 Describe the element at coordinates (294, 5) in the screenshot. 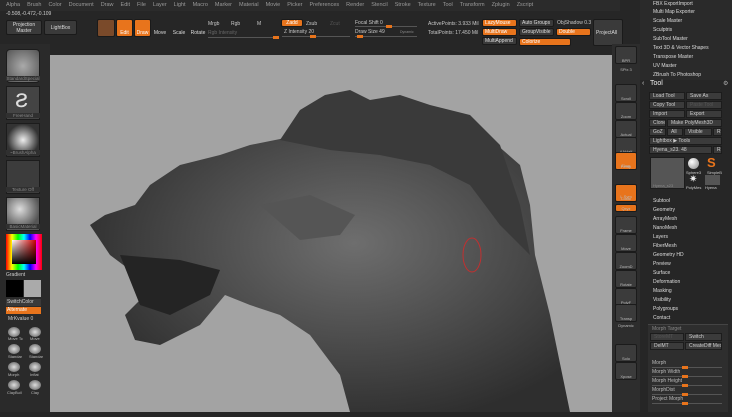

I see `menu-picker: Picker` at that location.